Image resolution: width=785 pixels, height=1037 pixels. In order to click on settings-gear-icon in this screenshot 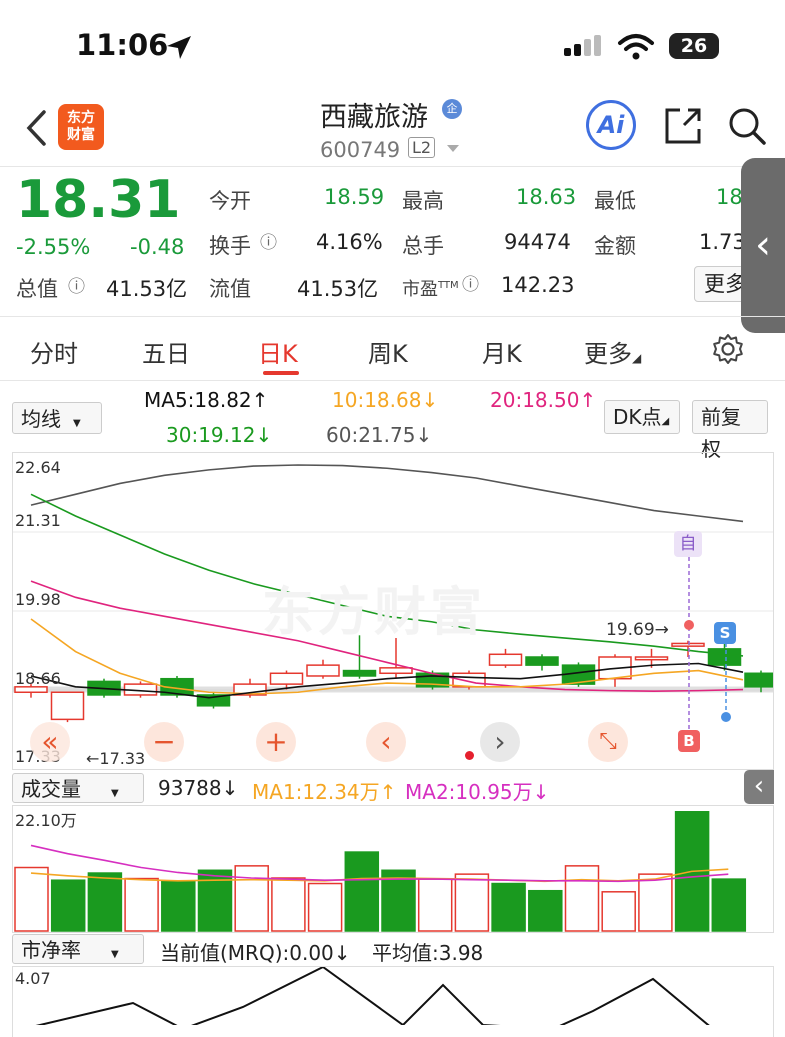, I will do `click(728, 349)`.